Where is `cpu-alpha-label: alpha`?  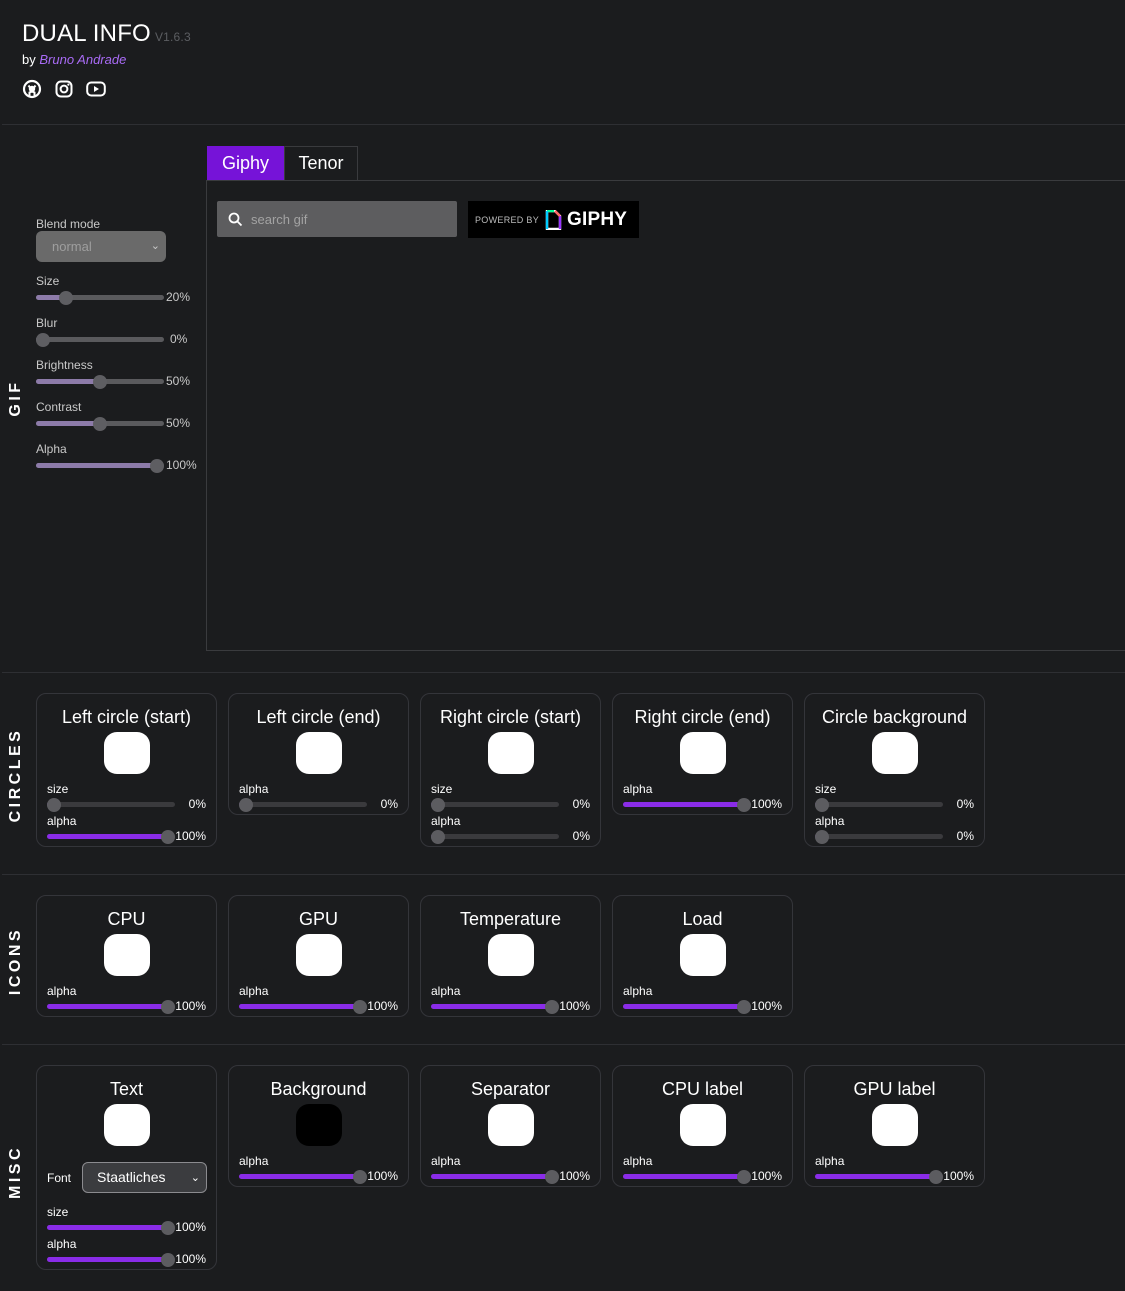
cpu-alpha-label: alpha is located at coordinates (62, 991).